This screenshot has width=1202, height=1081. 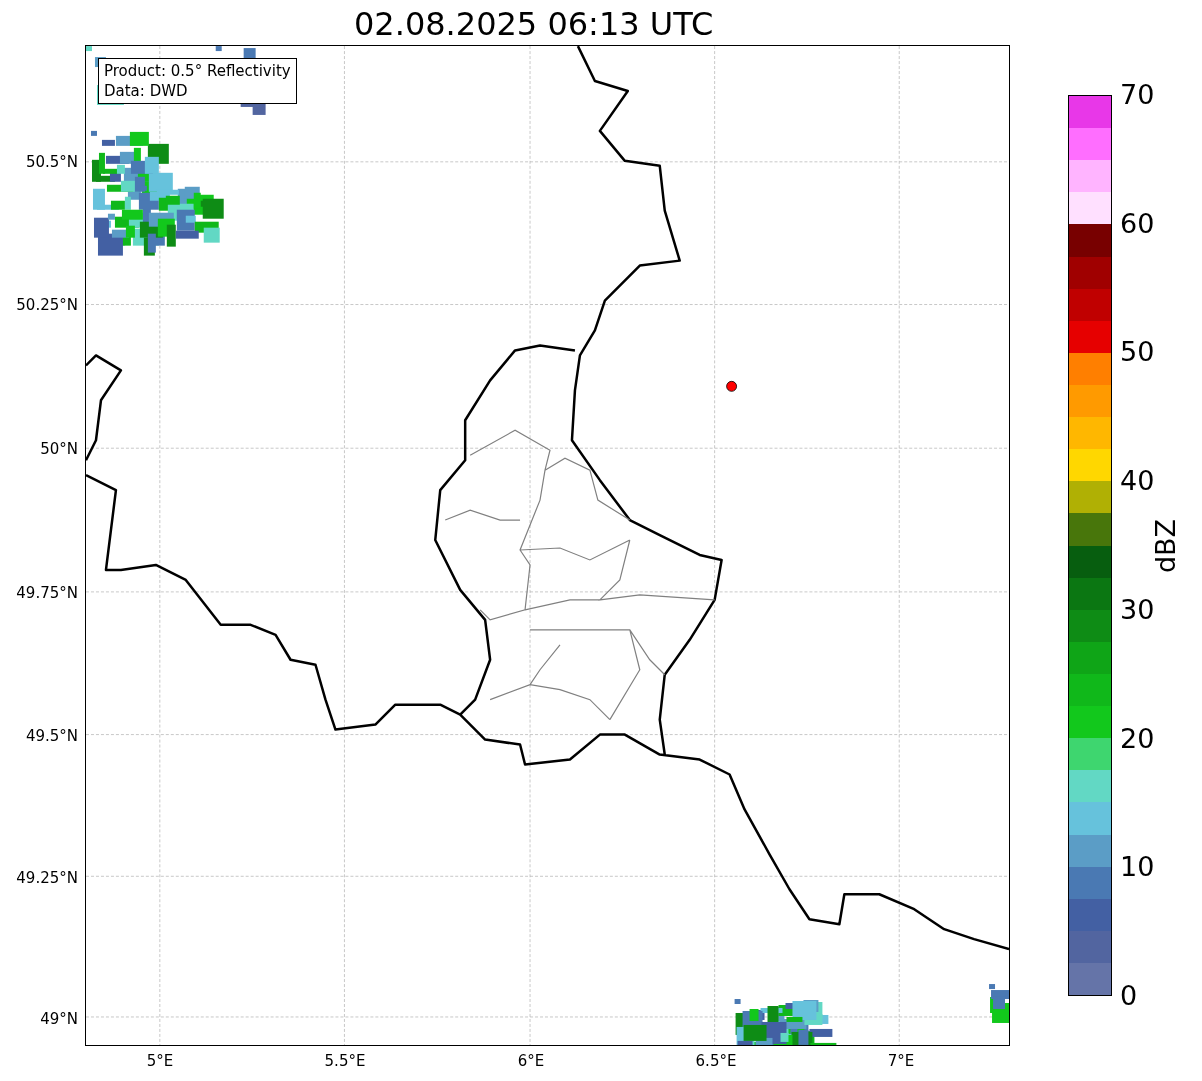 What do you see at coordinates (59, 449) in the screenshot?
I see `axis-tick-label: 50°N` at bounding box center [59, 449].